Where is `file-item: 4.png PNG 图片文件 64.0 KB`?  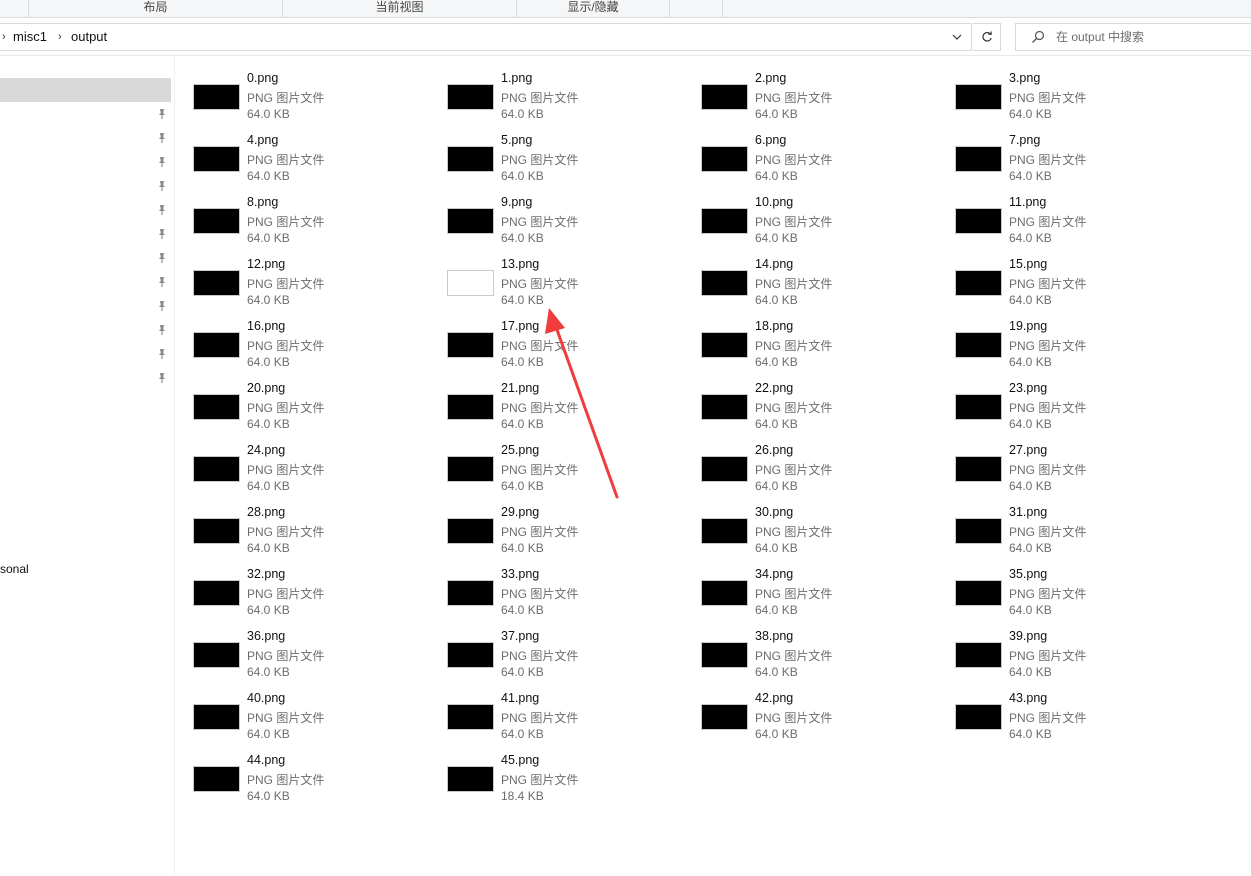
file-item: 4.png PNG 图片文件 64.0 KB is located at coordinates (318, 162).